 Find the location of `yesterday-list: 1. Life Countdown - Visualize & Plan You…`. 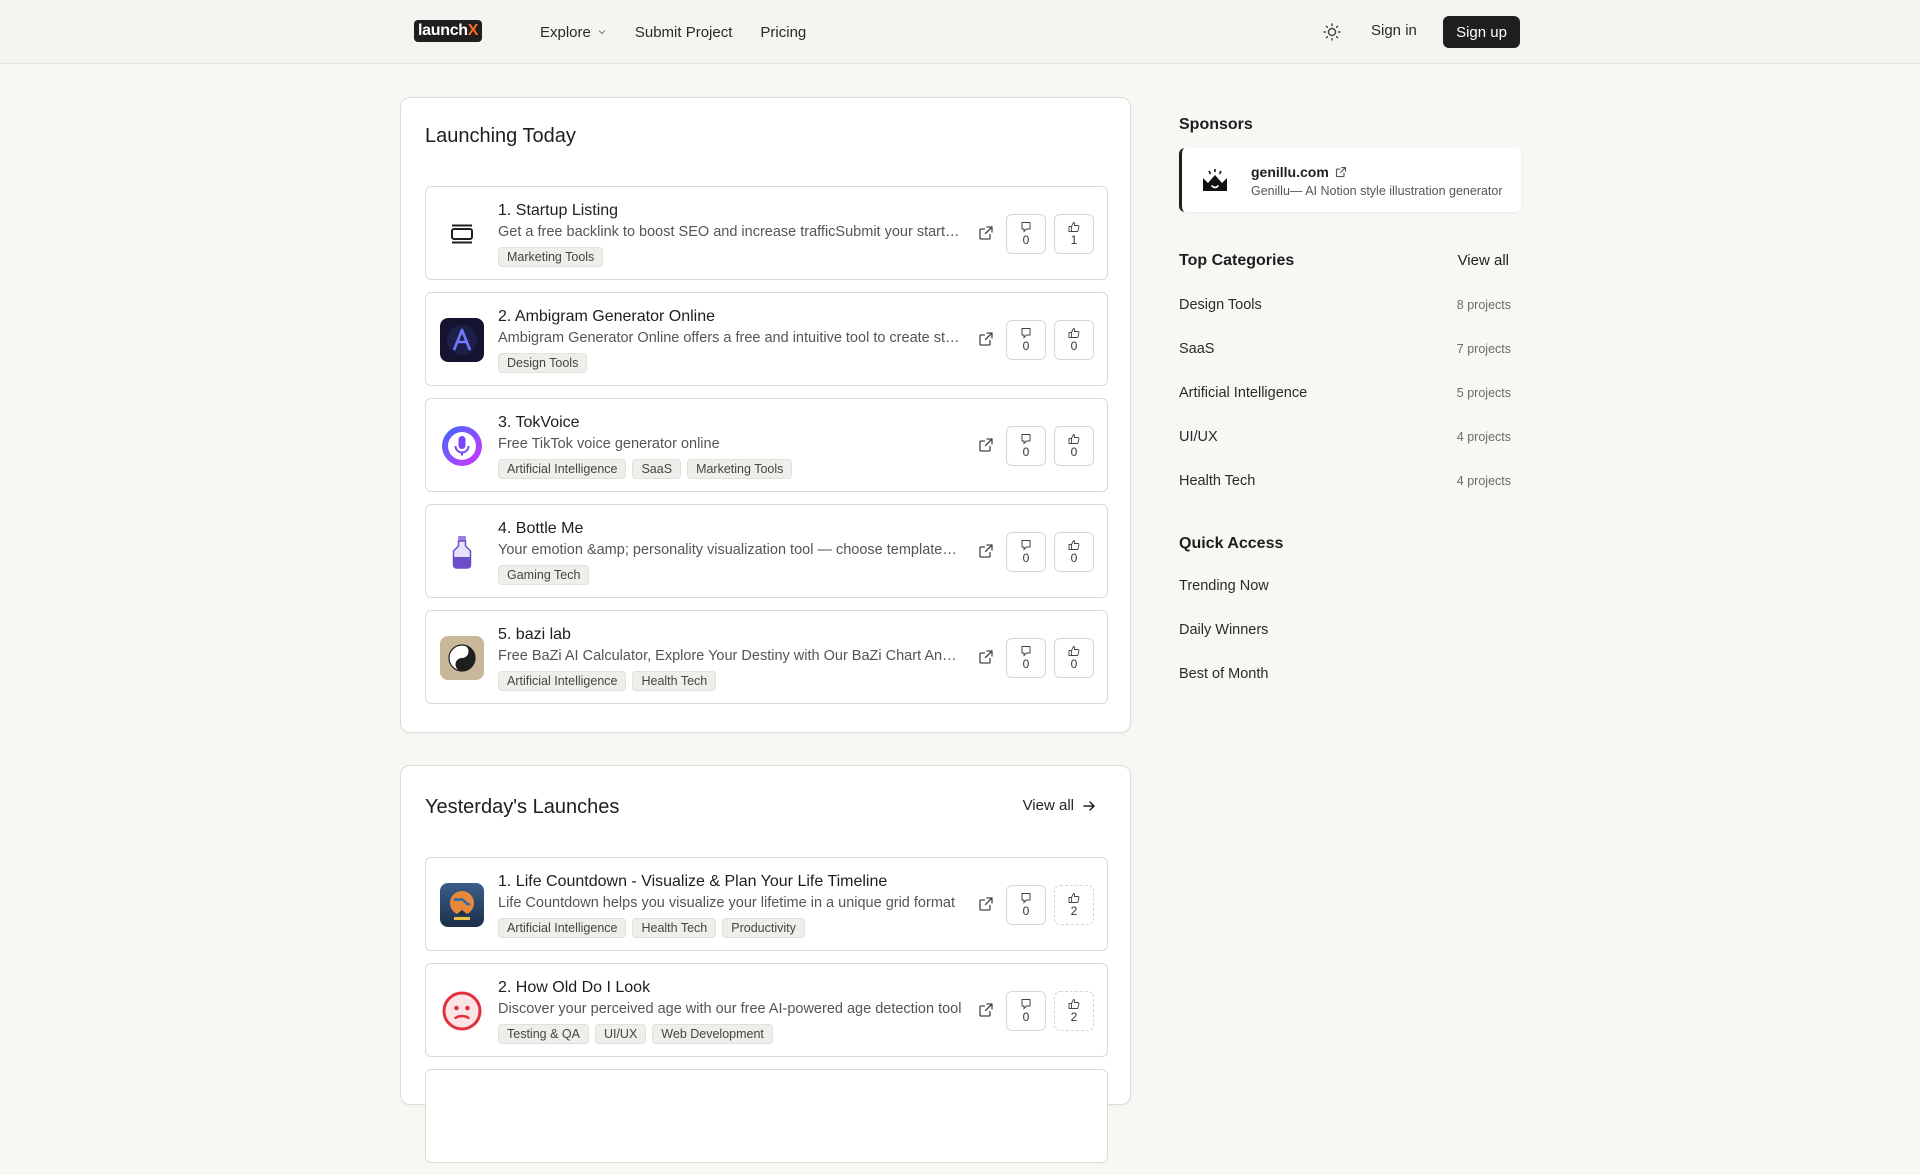

yesterday-list: 1. Life Countdown - Visualize & Plan You… is located at coordinates (766, 1016).